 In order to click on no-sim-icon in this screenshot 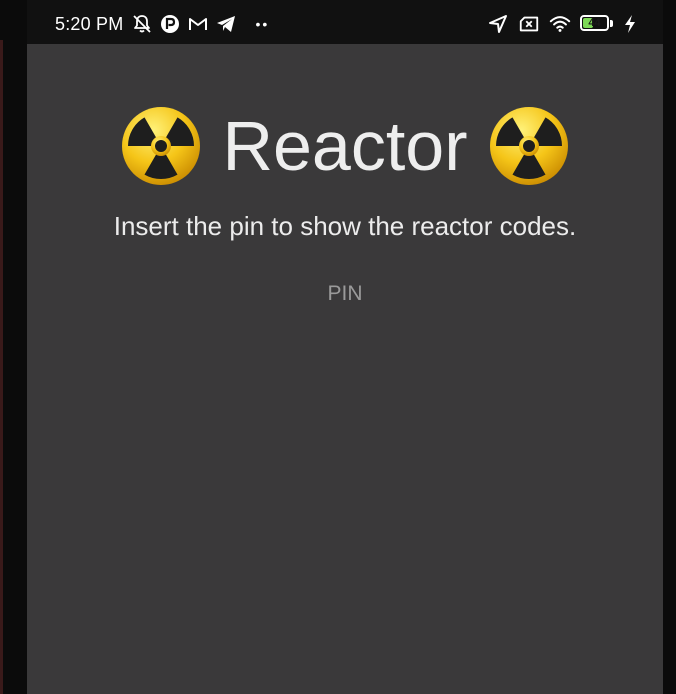, I will do `click(529, 24)`.